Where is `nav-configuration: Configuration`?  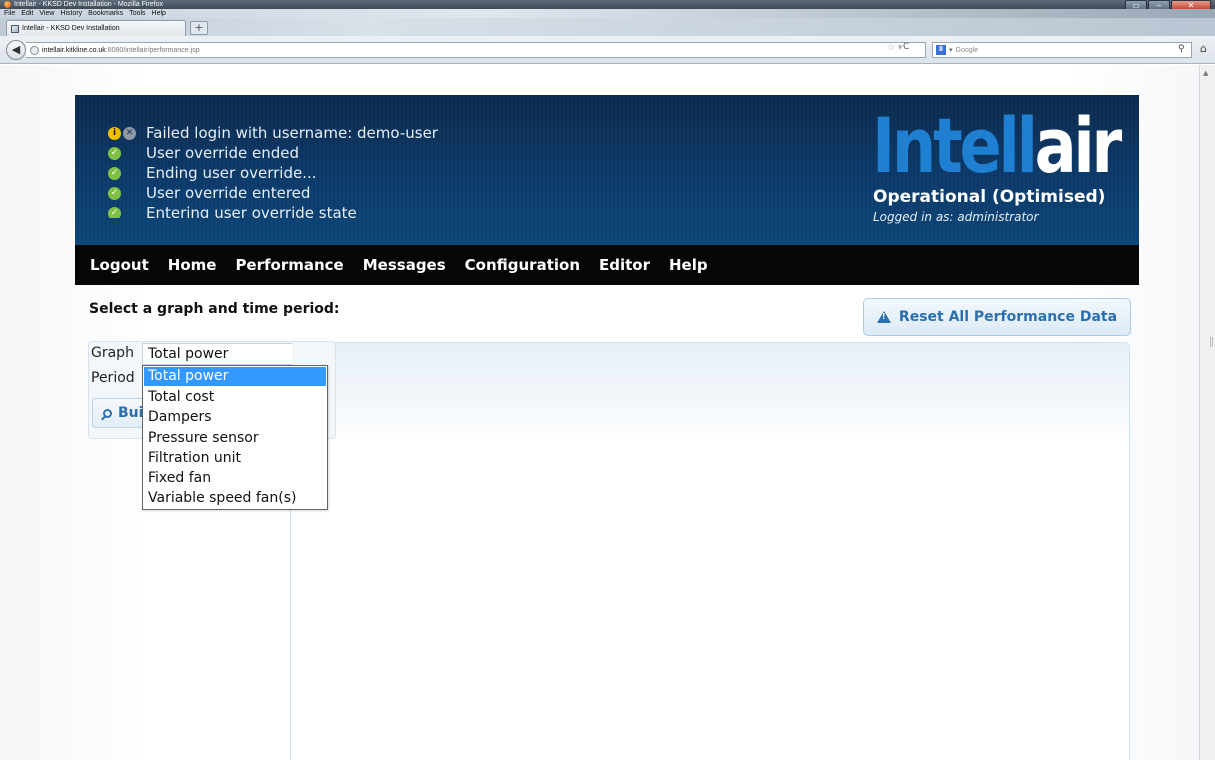 nav-configuration: Configuration is located at coordinates (522, 265).